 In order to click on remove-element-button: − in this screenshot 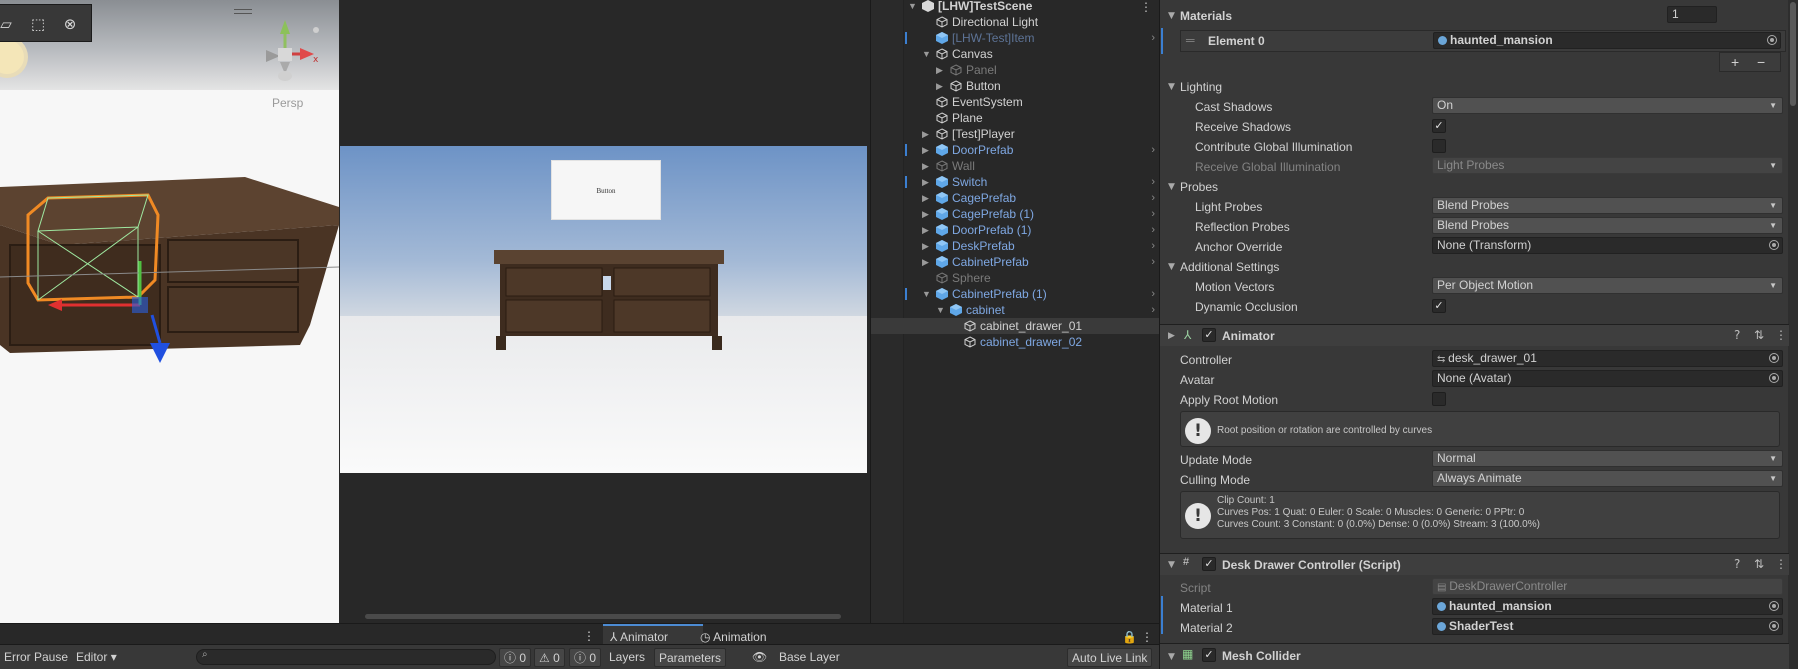, I will do `click(1761, 62)`.